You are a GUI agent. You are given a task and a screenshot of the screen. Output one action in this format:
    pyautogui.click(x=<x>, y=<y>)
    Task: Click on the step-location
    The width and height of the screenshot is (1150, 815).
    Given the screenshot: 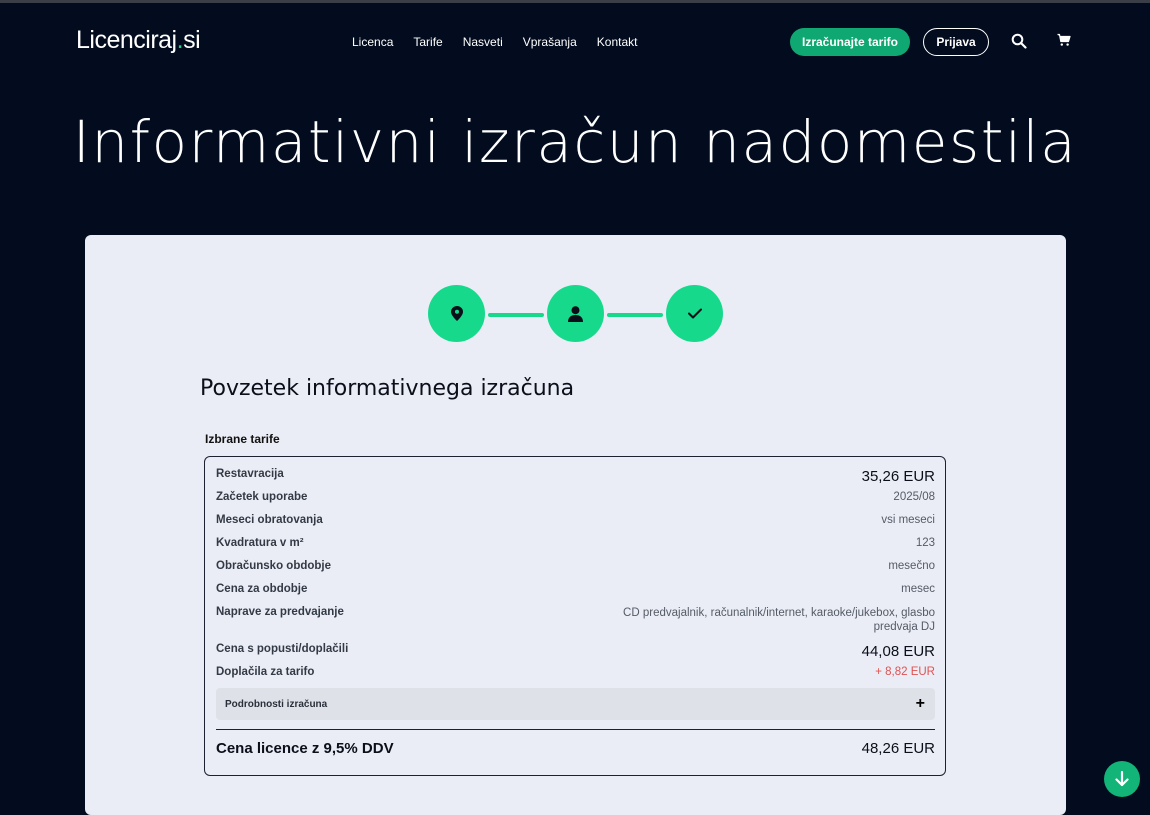 What is the action you would take?
    pyautogui.click(x=456, y=313)
    